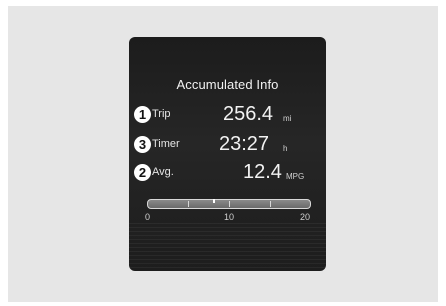 The image size is (446, 306). What do you see at coordinates (248, 114) in the screenshot?
I see `trip-value: 256.4` at bounding box center [248, 114].